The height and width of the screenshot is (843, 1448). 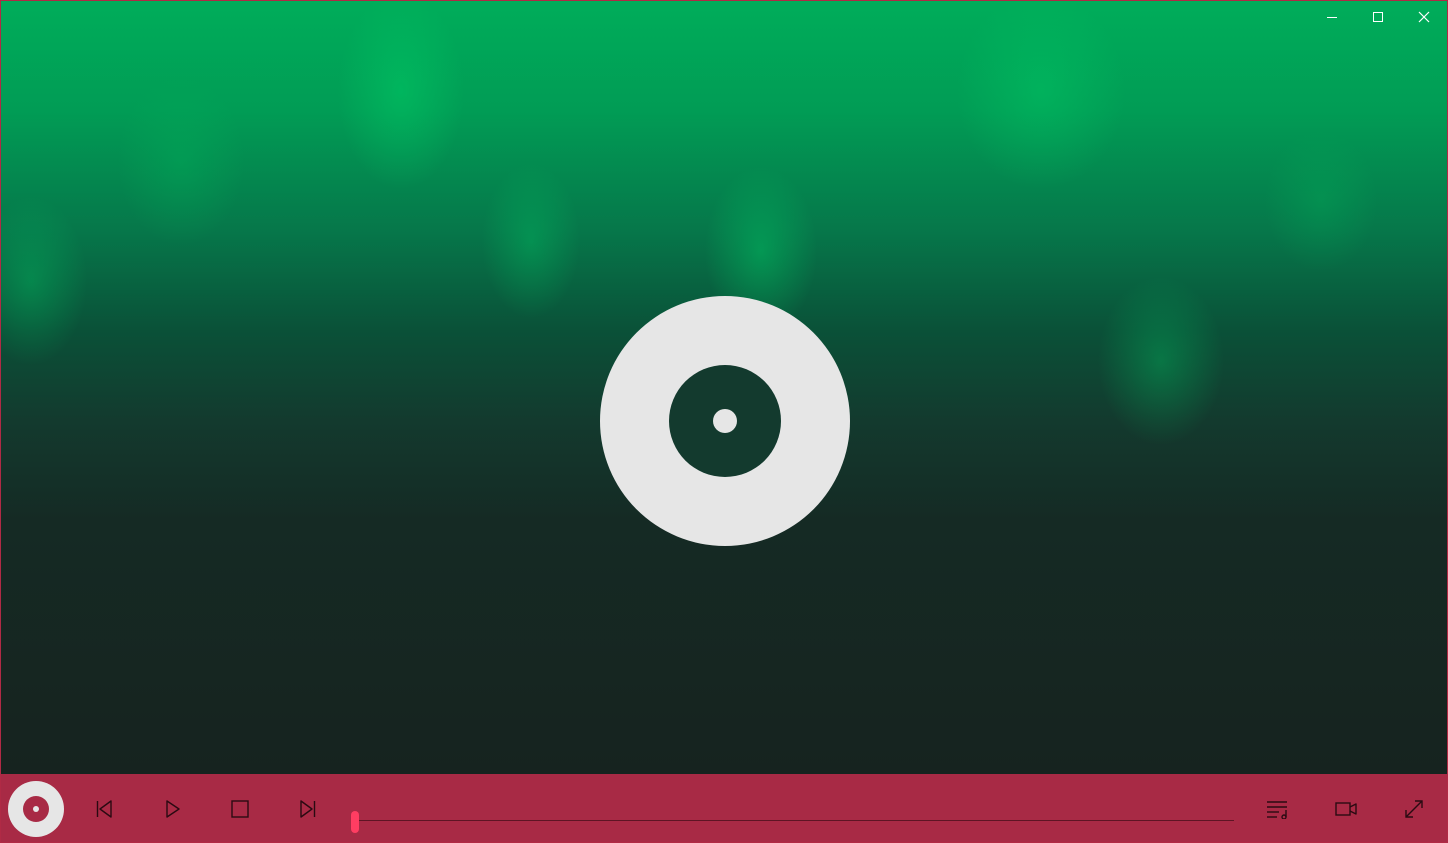 I want to click on fullscreen-button, so click(x=1414, y=809).